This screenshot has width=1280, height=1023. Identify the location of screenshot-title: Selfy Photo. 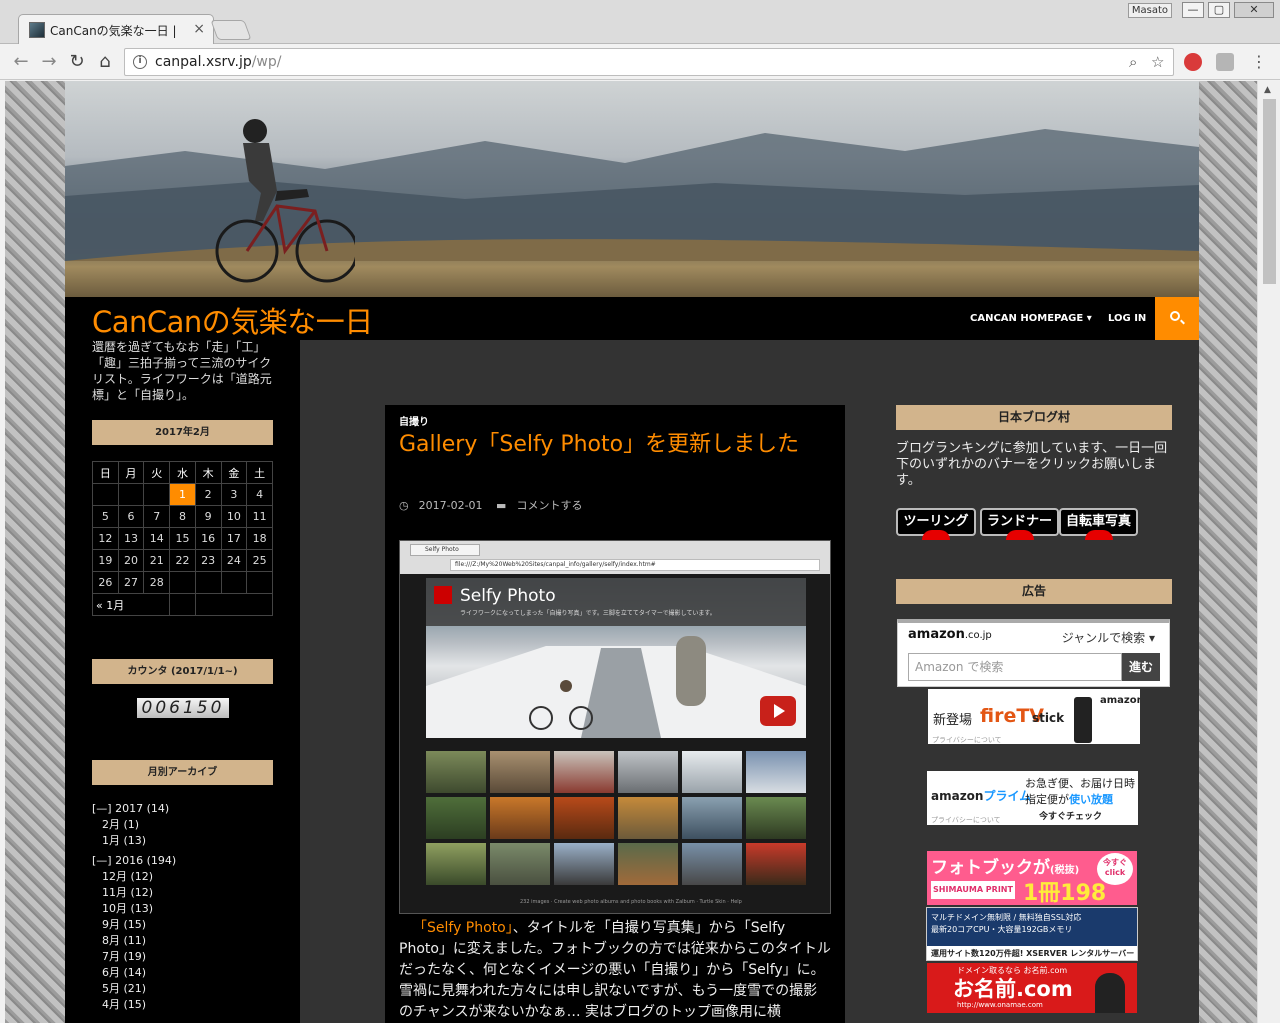
(508, 596).